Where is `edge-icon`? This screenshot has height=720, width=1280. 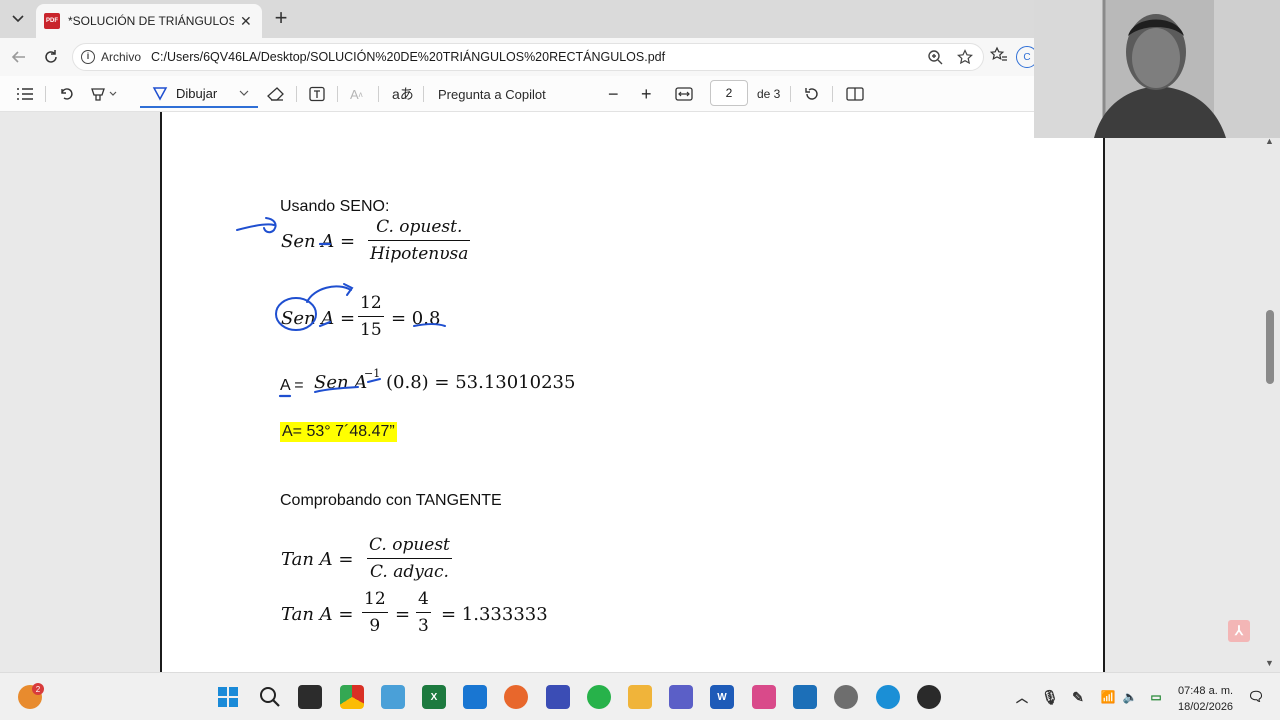 edge-icon is located at coordinates (888, 697).